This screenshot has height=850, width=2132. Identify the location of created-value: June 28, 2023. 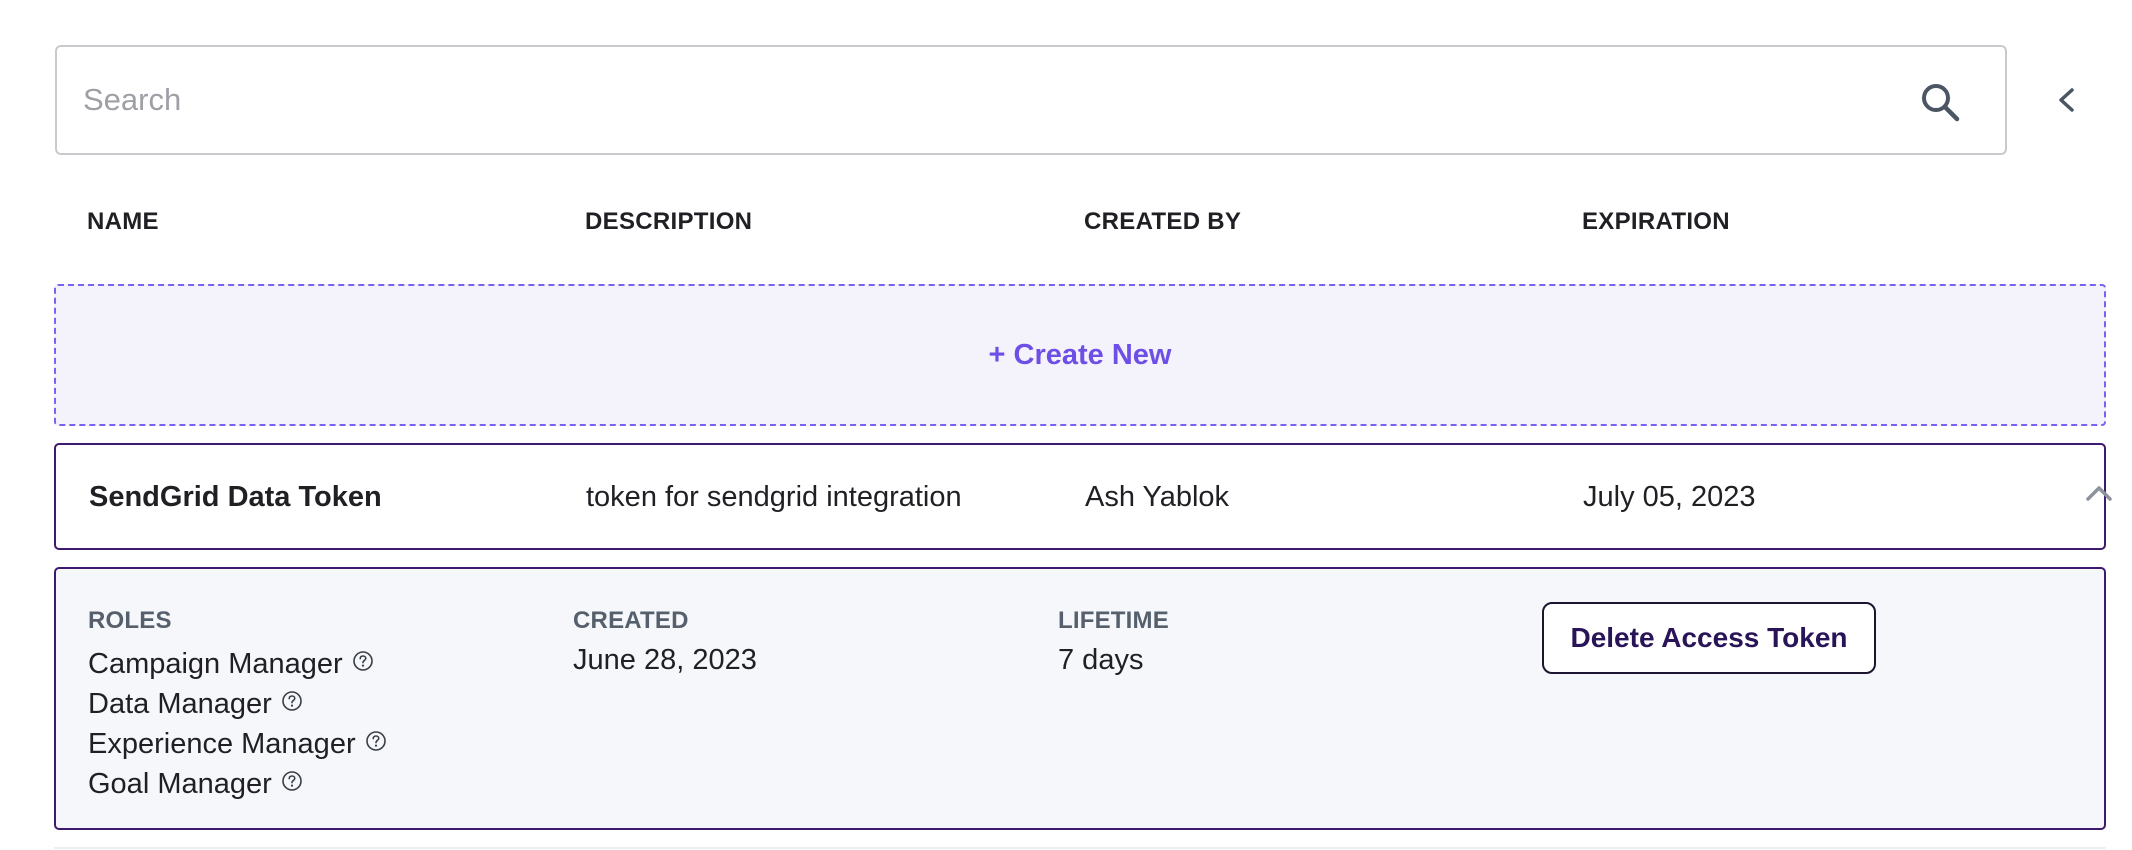
(665, 660).